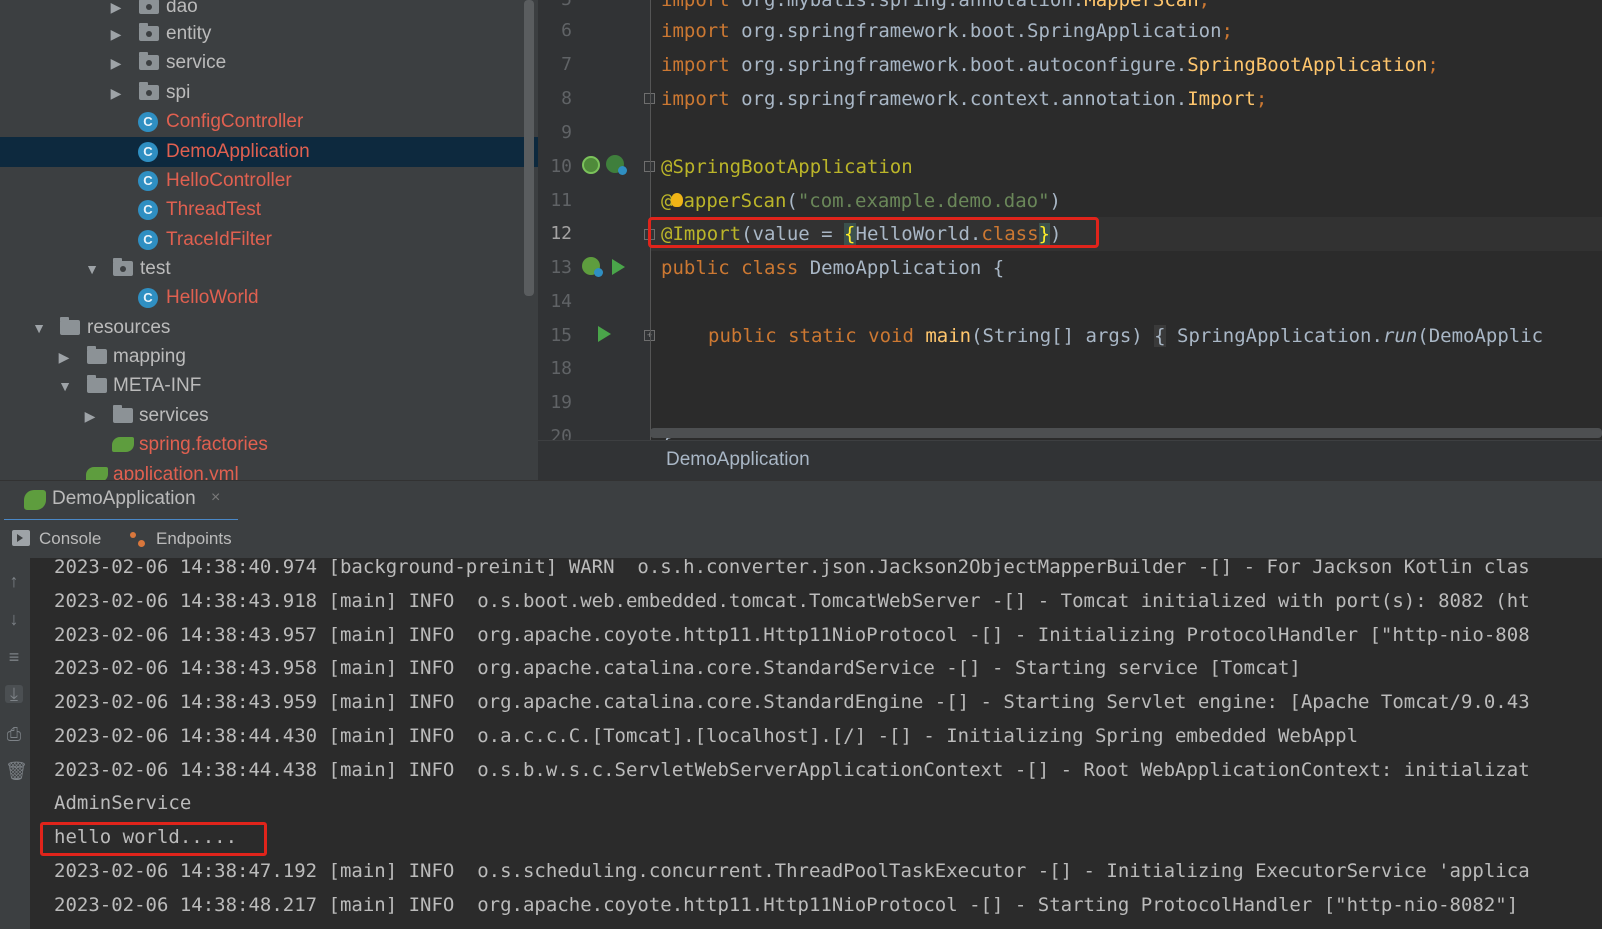  What do you see at coordinates (212, 297) in the screenshot?
I see `tree-item-label: HelloWorld` at bounding box center [212, 297].